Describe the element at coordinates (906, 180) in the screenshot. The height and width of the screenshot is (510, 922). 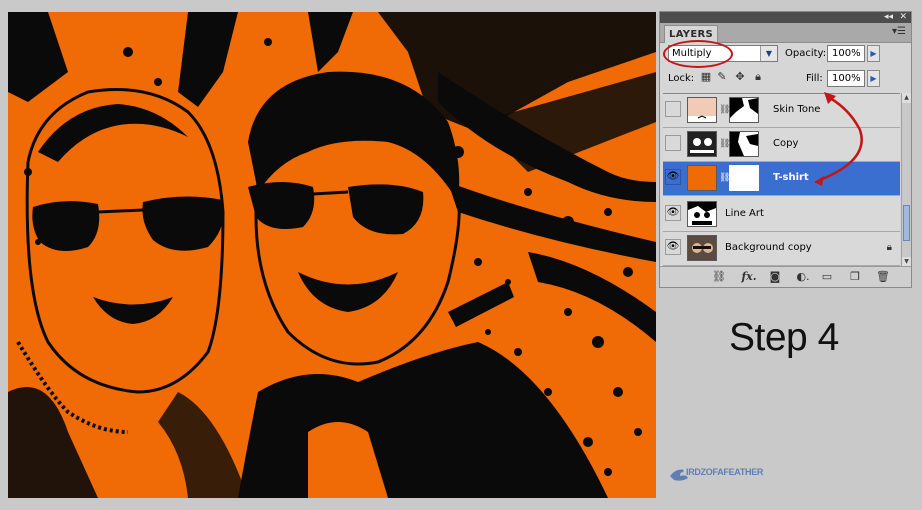
I see `layer-list-scrollbar: ▲ ▼` at that location.